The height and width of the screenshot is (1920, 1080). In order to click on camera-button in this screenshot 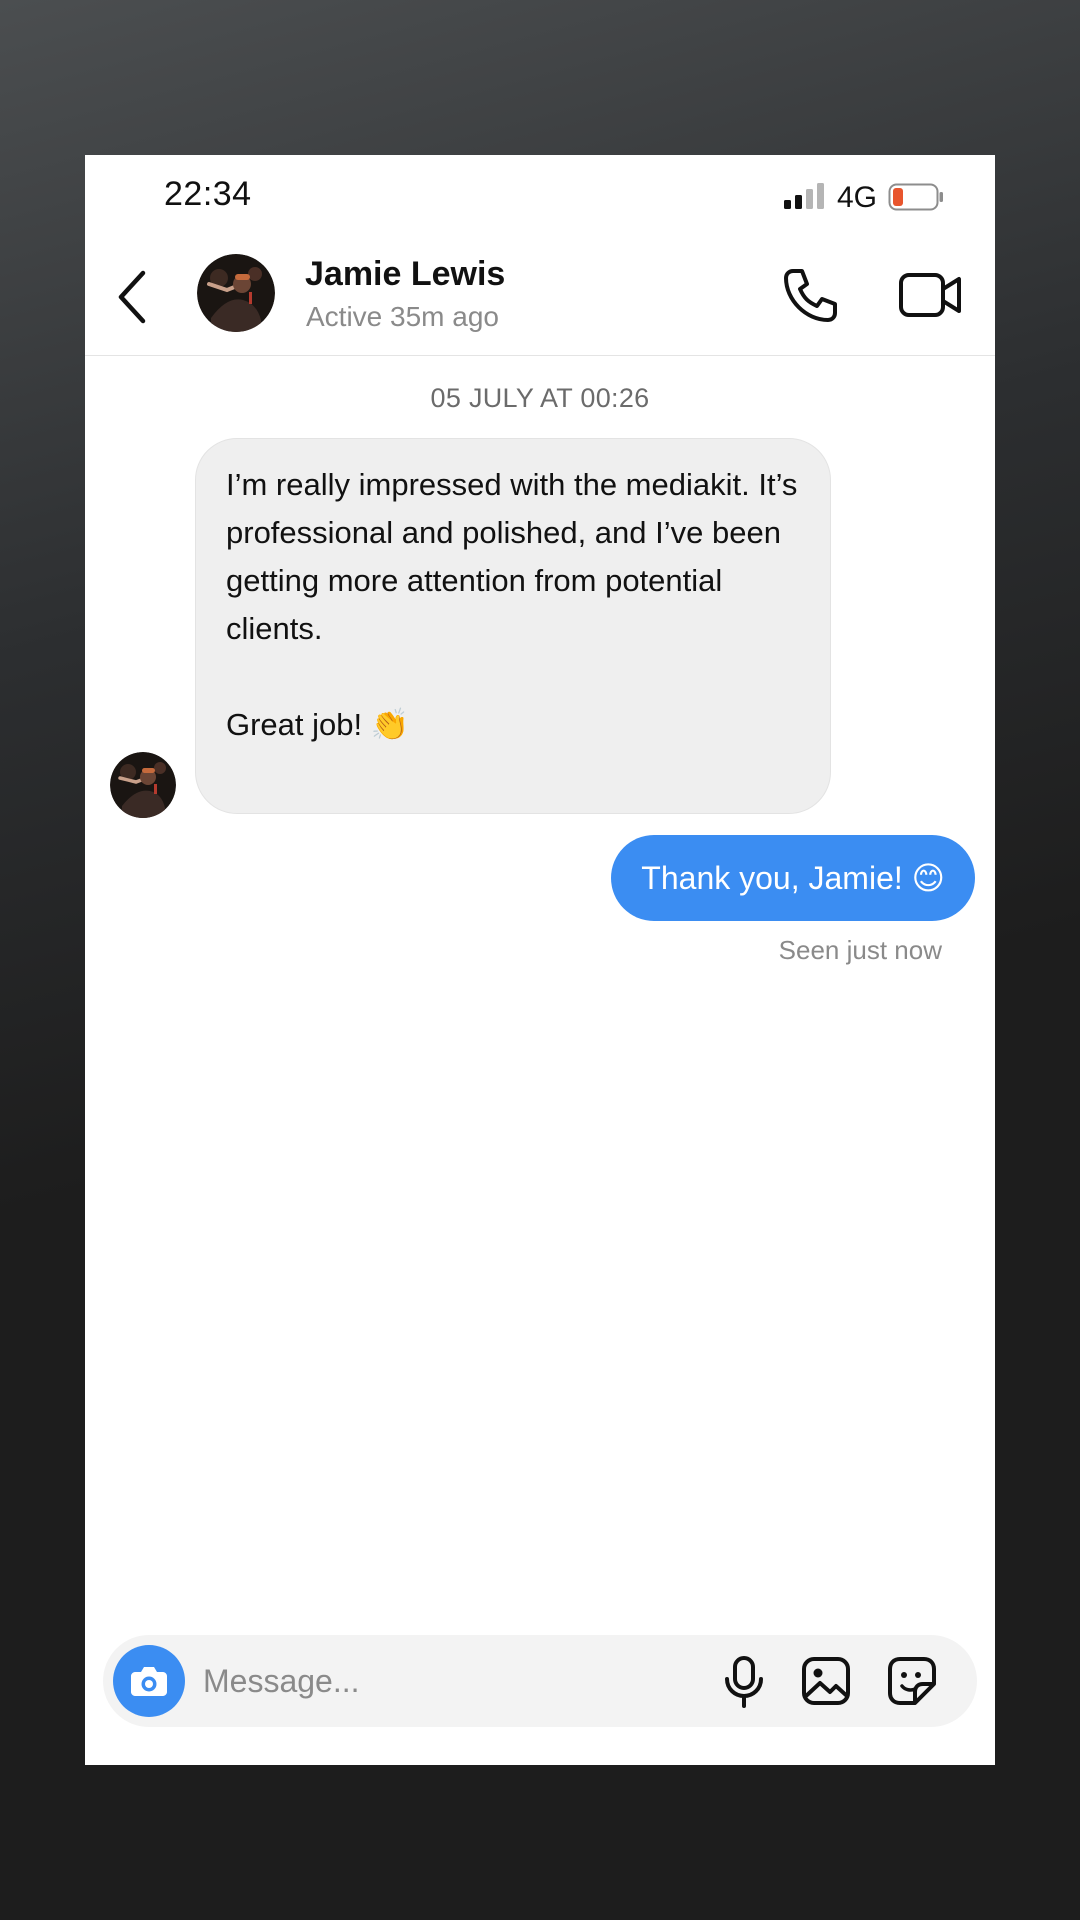, I will do `click(149, 1681)`.